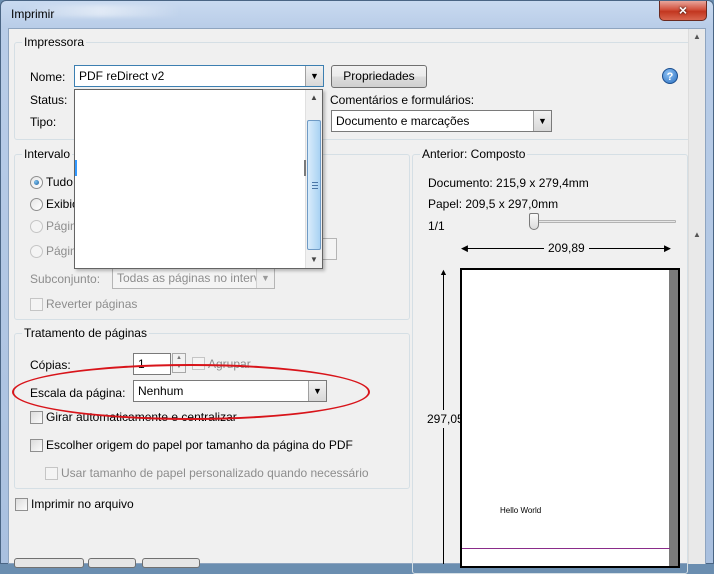 The height and width of the screenshot is (574, 714). What do you see at coordinates (59, 182) in the screenshot?
I see `all-pages-label: Tudo` at bounding box center [59, 182].